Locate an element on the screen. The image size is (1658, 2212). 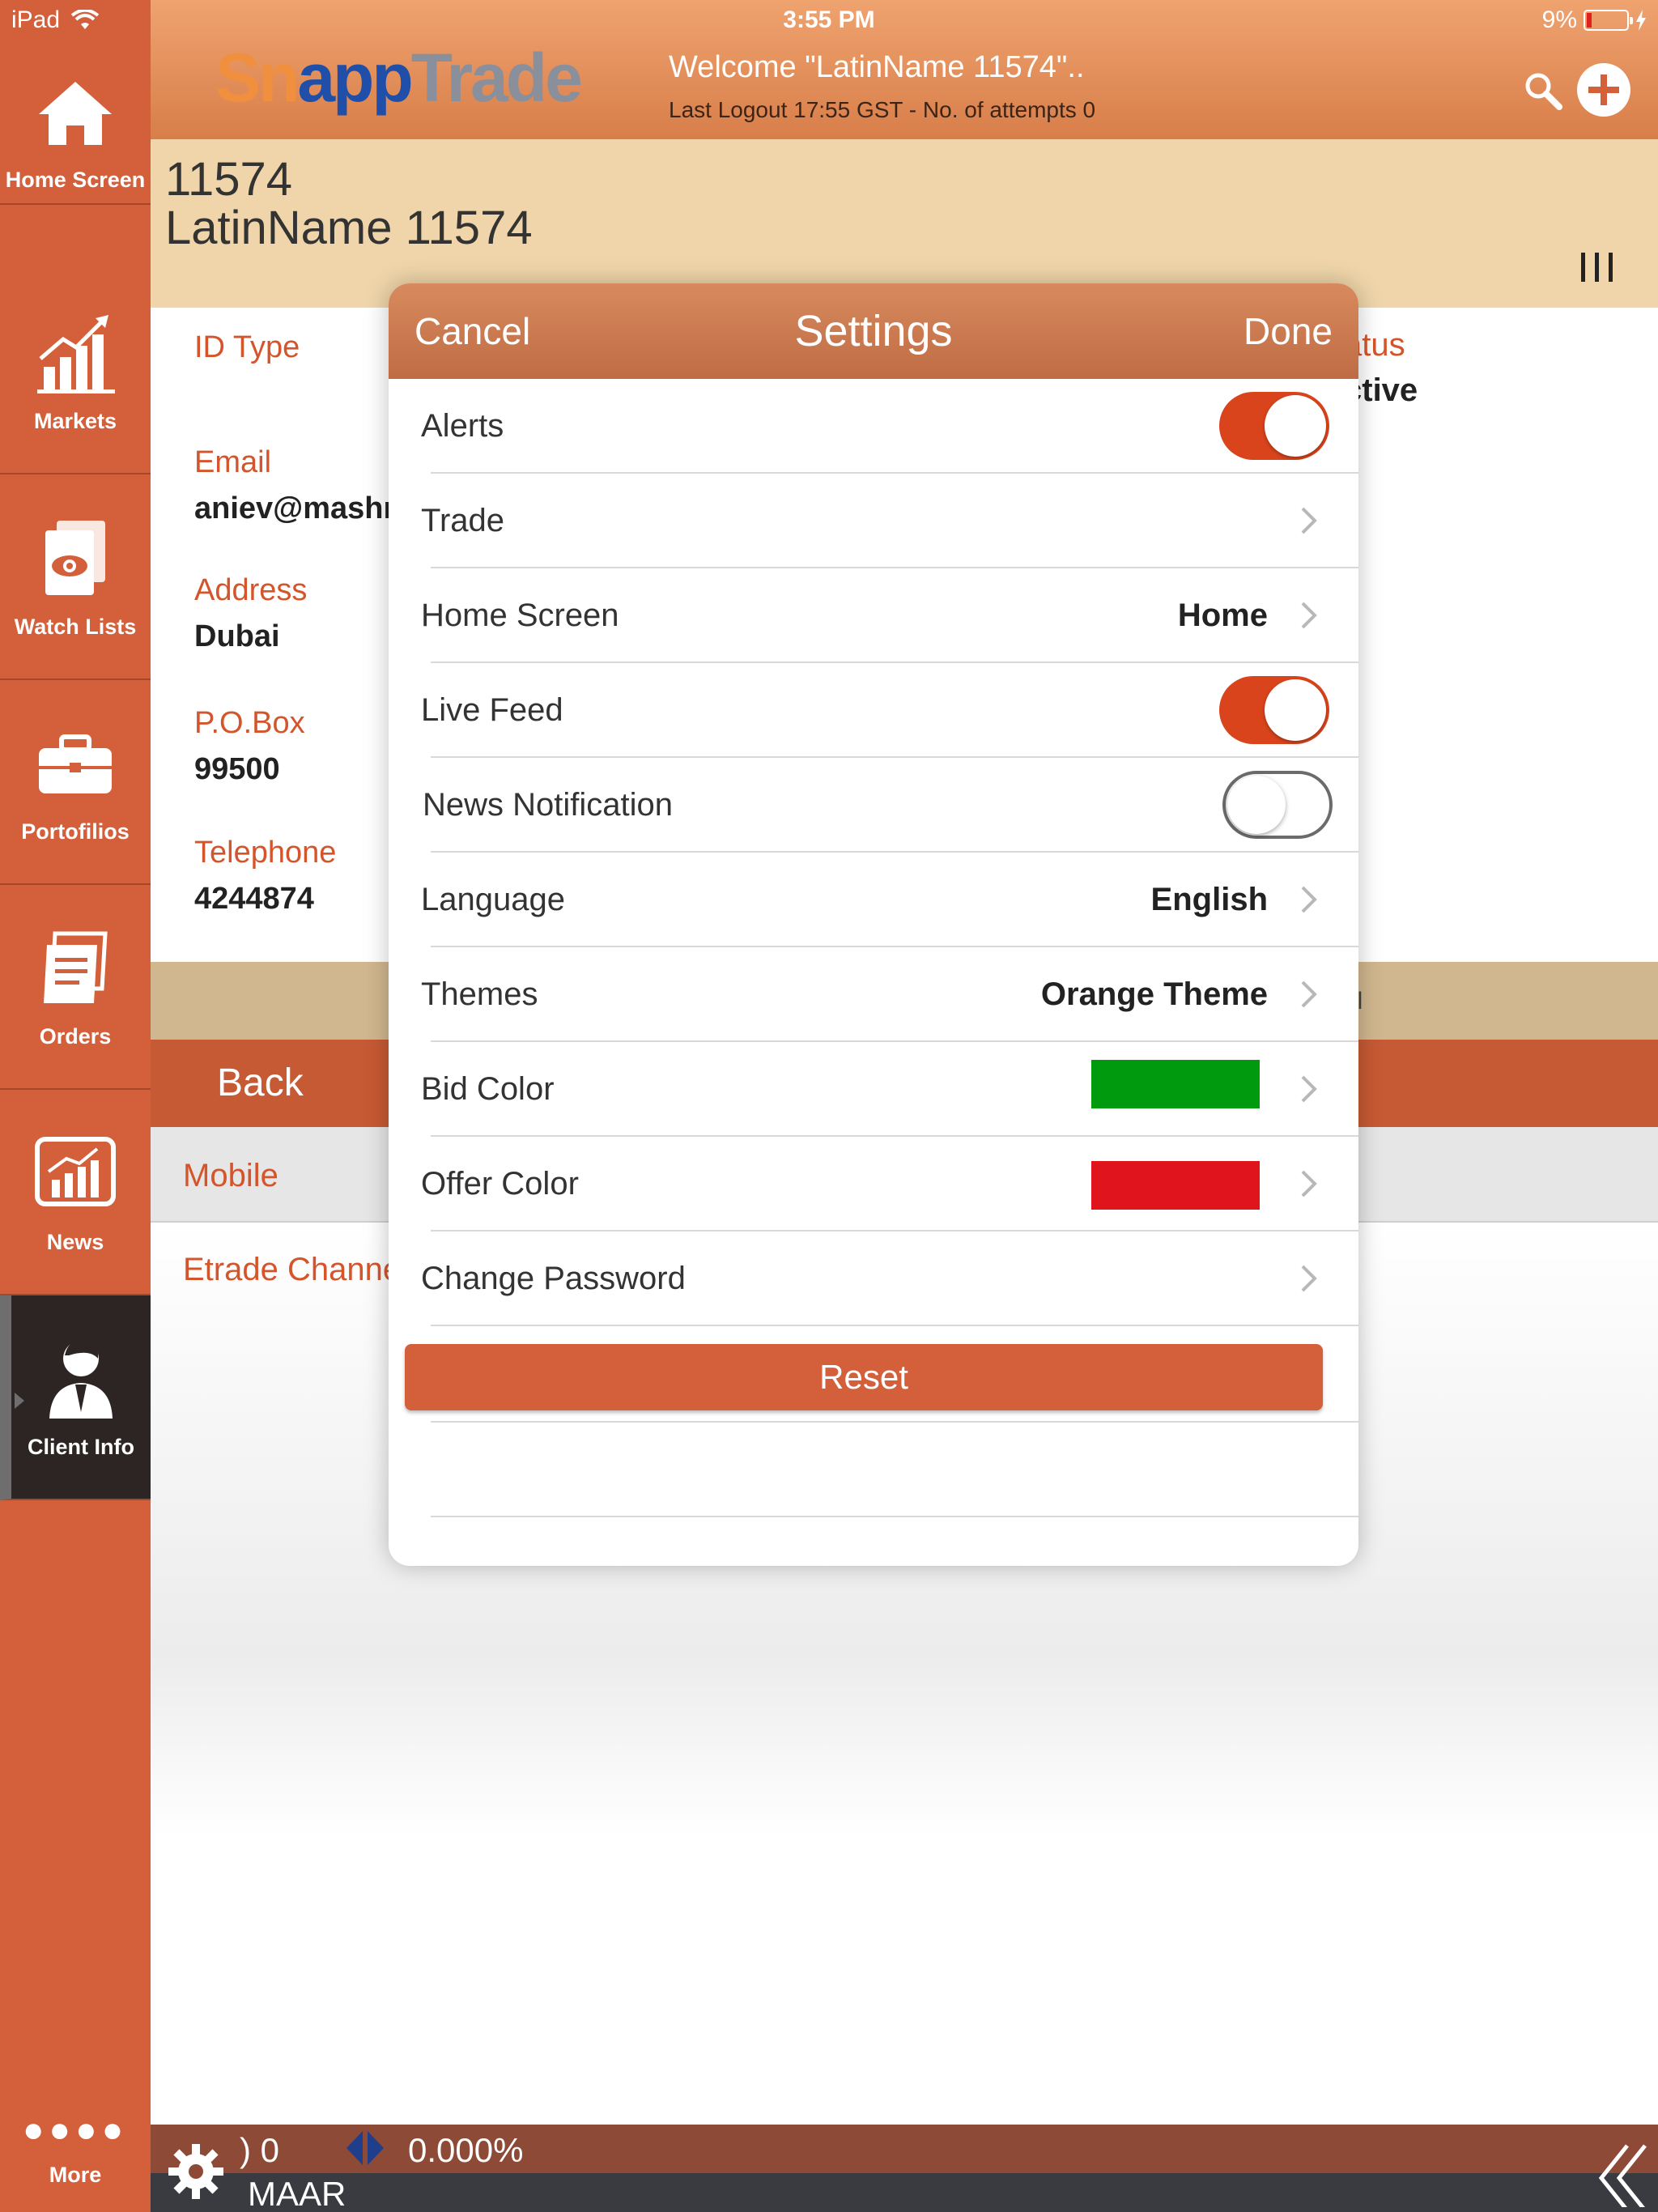
news-notification-toggle is located at coordinates (1277, 805).